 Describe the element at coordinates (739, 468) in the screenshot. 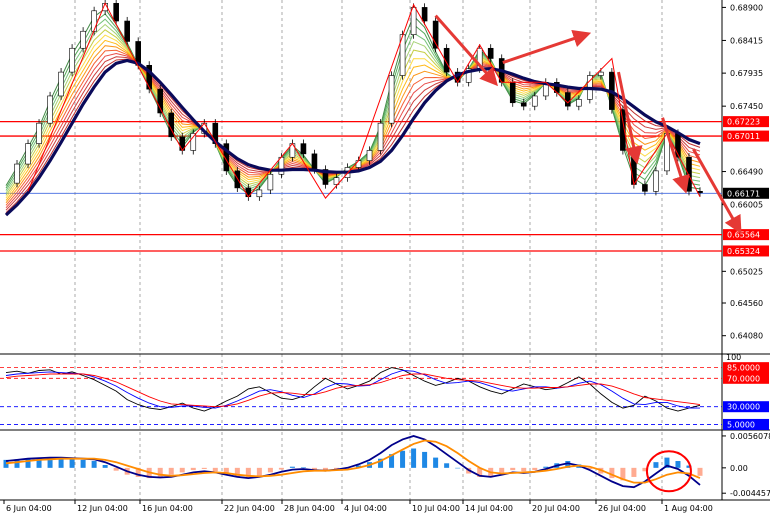

I see `macd-y-tick-label: 0.00` at that location.